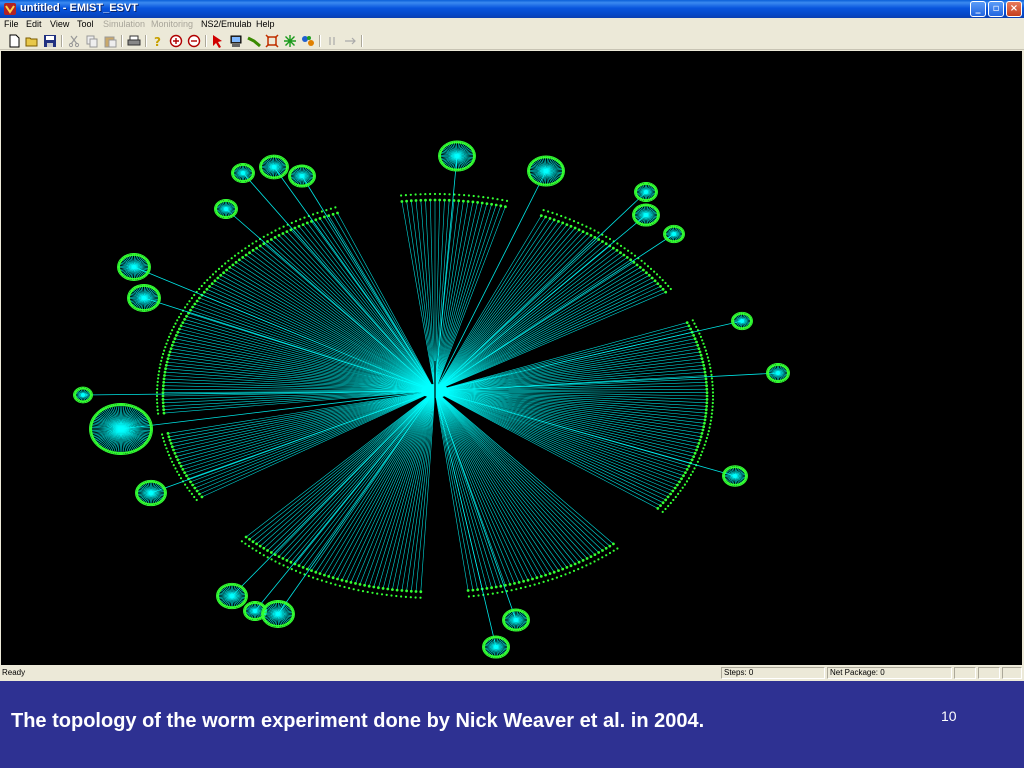 The image size is (1024, 768). Describe the element at coordinates (254, 41) in the screenshot. I see `router-icon` at that location.